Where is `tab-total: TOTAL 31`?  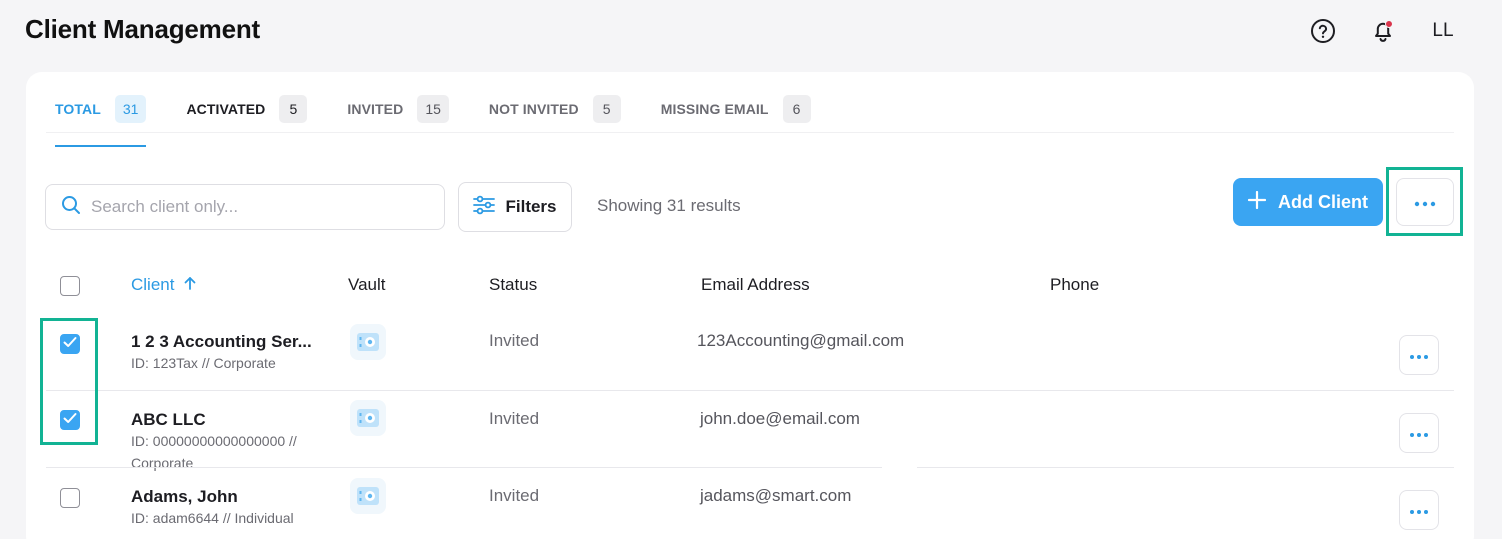 tab-total: TOTAL 31 is located at coordinates (120, 117).